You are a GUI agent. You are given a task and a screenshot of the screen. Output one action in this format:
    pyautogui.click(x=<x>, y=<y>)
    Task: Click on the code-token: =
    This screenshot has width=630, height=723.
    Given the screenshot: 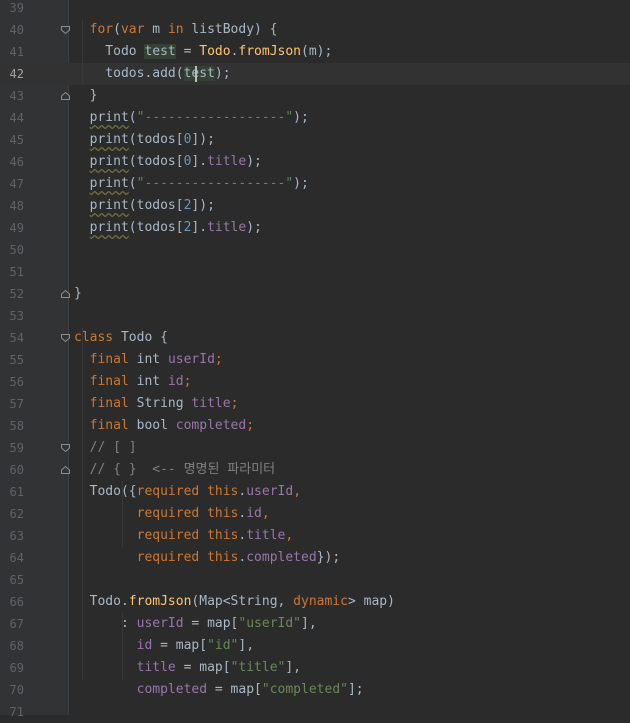 What is the action you would take?
    pyautogui.click(x=187, y=51)
    